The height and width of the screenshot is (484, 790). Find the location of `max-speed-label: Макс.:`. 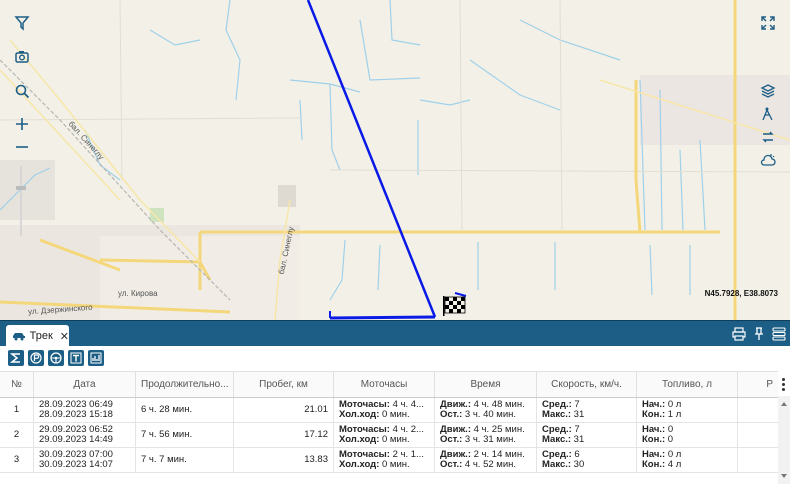

max-speed-label: Макс.: is located at coordinates (557, 414).